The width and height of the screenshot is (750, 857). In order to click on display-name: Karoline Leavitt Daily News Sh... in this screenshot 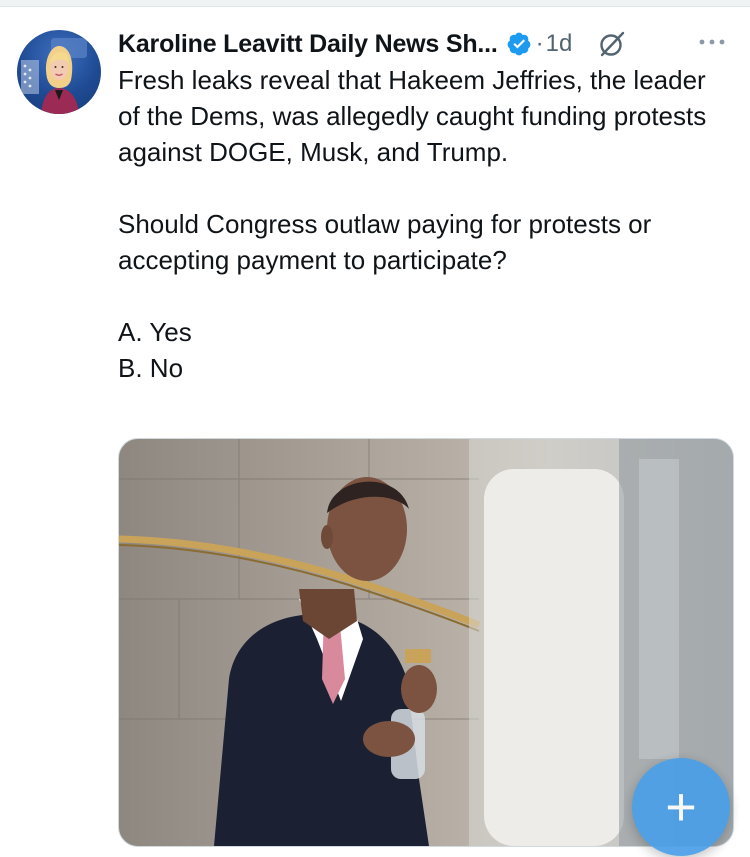, I will do `click(308, 44)`.